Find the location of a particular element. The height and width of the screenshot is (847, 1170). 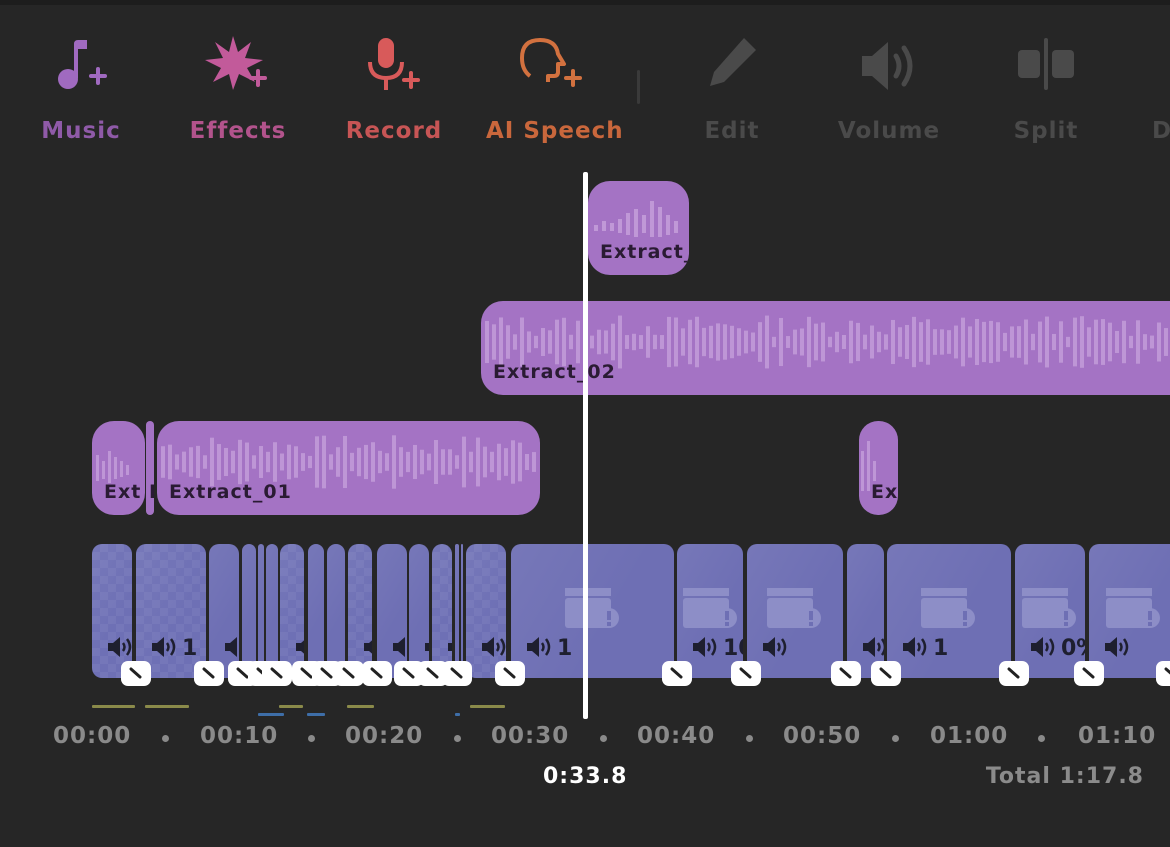

audio-clip-extract-top: Extract_ is located at coordinates (638, 228).